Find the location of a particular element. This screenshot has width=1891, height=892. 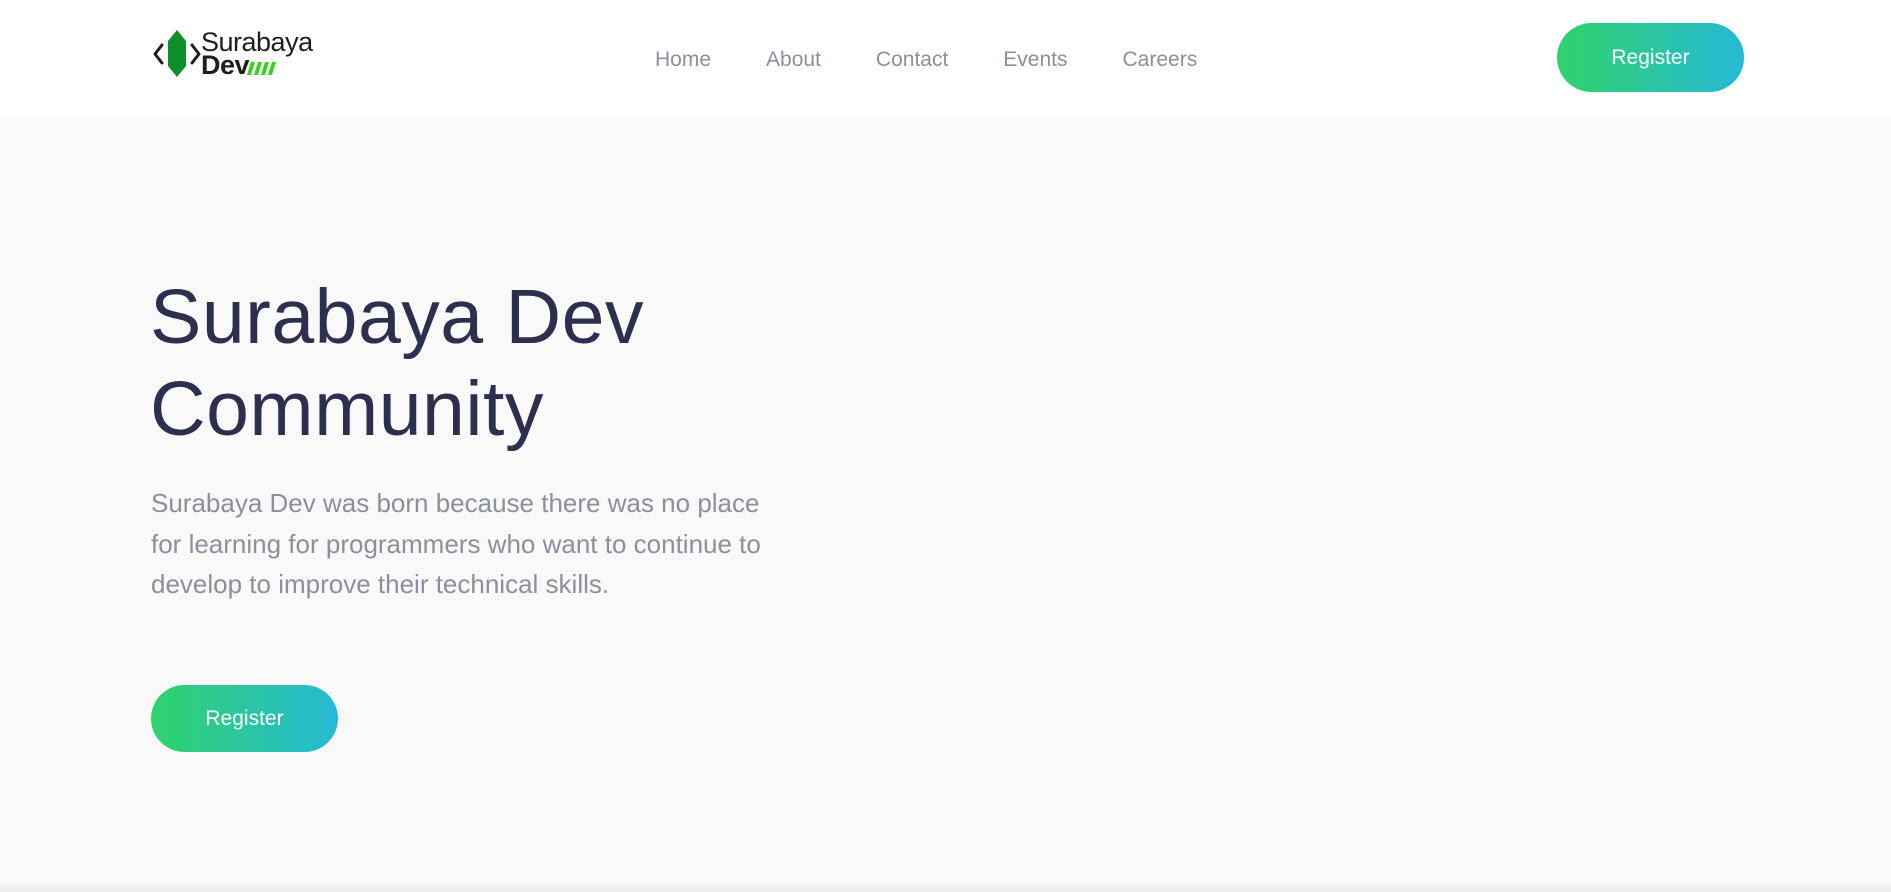

nav-home: Home is located at coordinates (683, 60).